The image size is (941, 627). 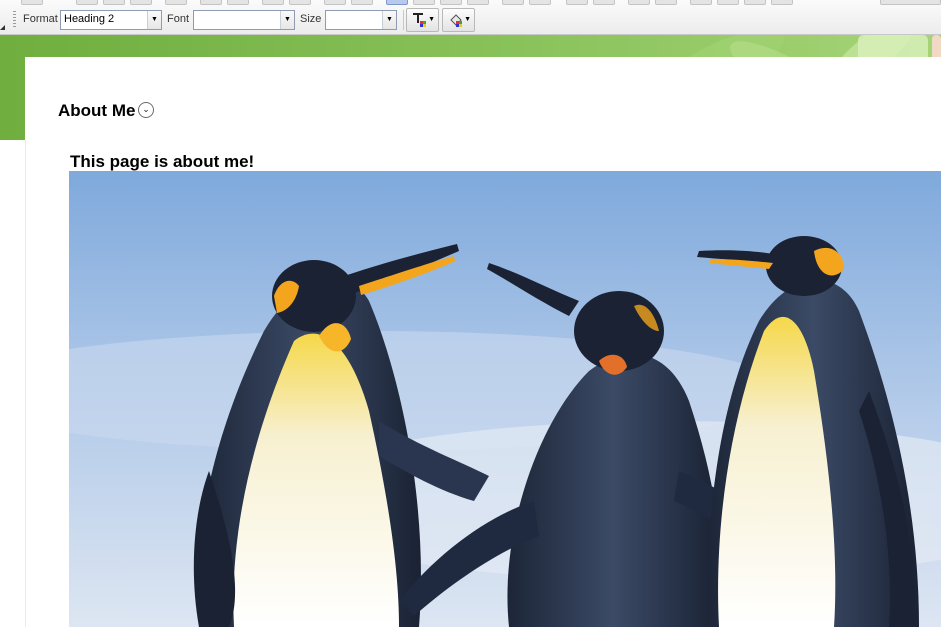 I want to click on background-color-button: ▼, so click(x=458, y=20).